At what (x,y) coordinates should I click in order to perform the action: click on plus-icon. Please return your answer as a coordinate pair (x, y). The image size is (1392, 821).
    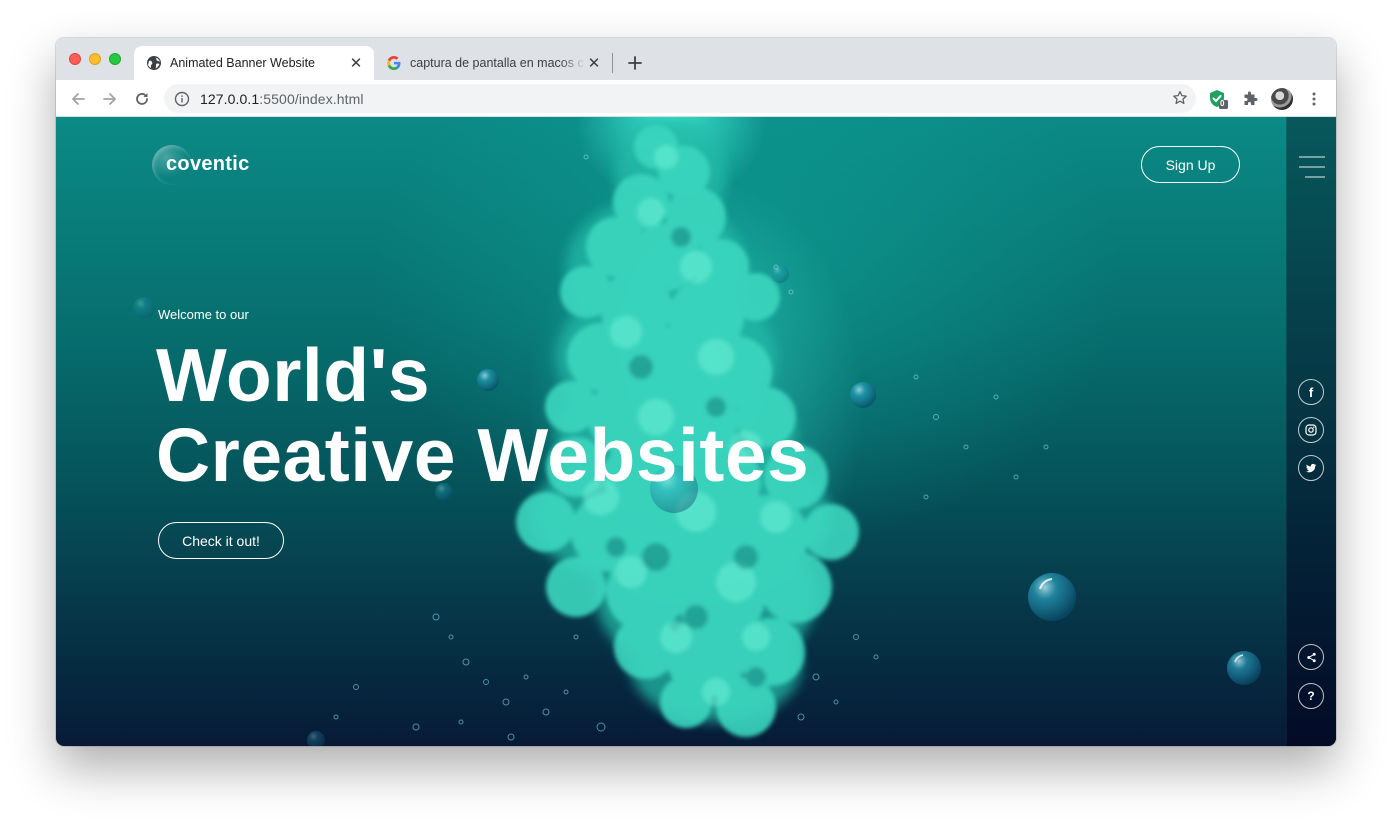
    Looking at the image, I should click on (635, 63).